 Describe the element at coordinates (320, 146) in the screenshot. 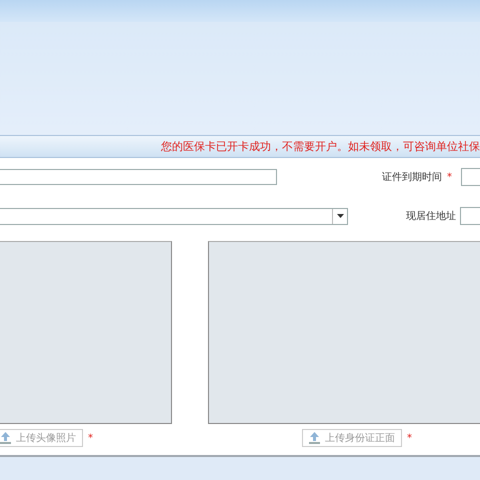

I see `notice-text: 您的医保卡已开卡成功，不需要开户。如未领取，可咨询单位社保` at that location.